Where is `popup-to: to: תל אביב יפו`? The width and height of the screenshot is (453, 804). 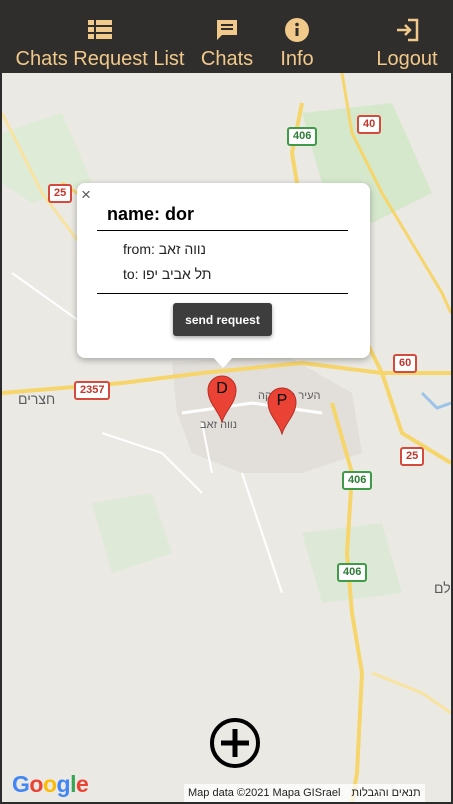 popup-to: to: תל אביב יפו is located at coordinates (167, 274).